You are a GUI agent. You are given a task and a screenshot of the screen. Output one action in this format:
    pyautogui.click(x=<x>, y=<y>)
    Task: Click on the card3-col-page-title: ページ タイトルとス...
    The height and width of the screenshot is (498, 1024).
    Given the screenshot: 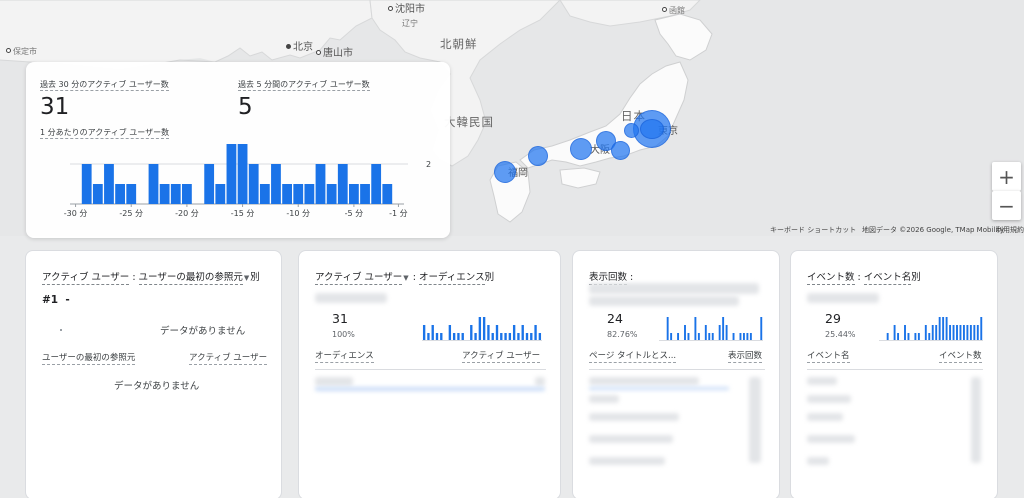 What is the action you would take?
    pyautogui.click(x=633, y=357)
    